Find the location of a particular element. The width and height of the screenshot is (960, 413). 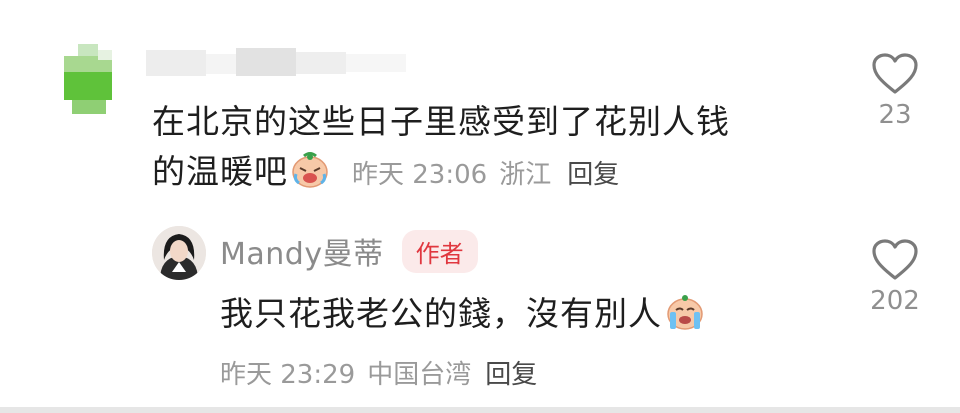

comment-time: 昨天 23:06 is located at coordinates (420, 174).